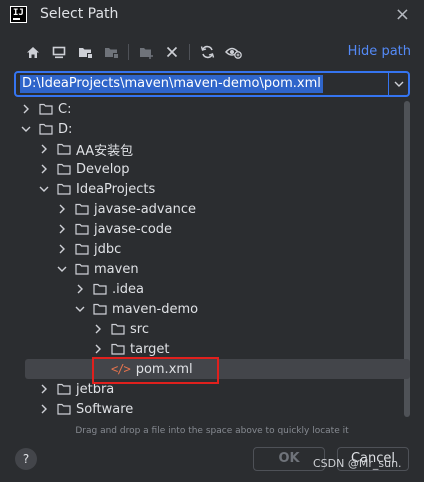 This screenshot has height=482, width=424. I want to click on tree-item-label: D:, so click(65, 129).